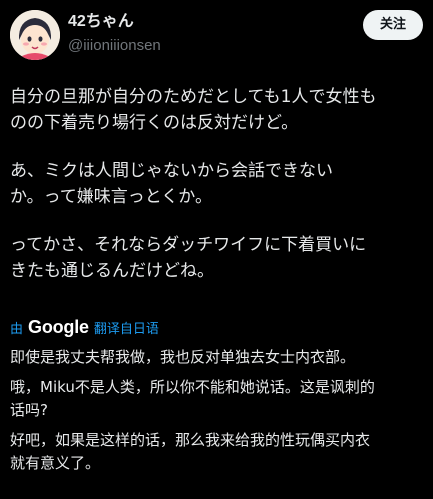 Image resolution: width=433 pixels, height=499 pixels. I want to click on avatar-icon, so click(35, 35).